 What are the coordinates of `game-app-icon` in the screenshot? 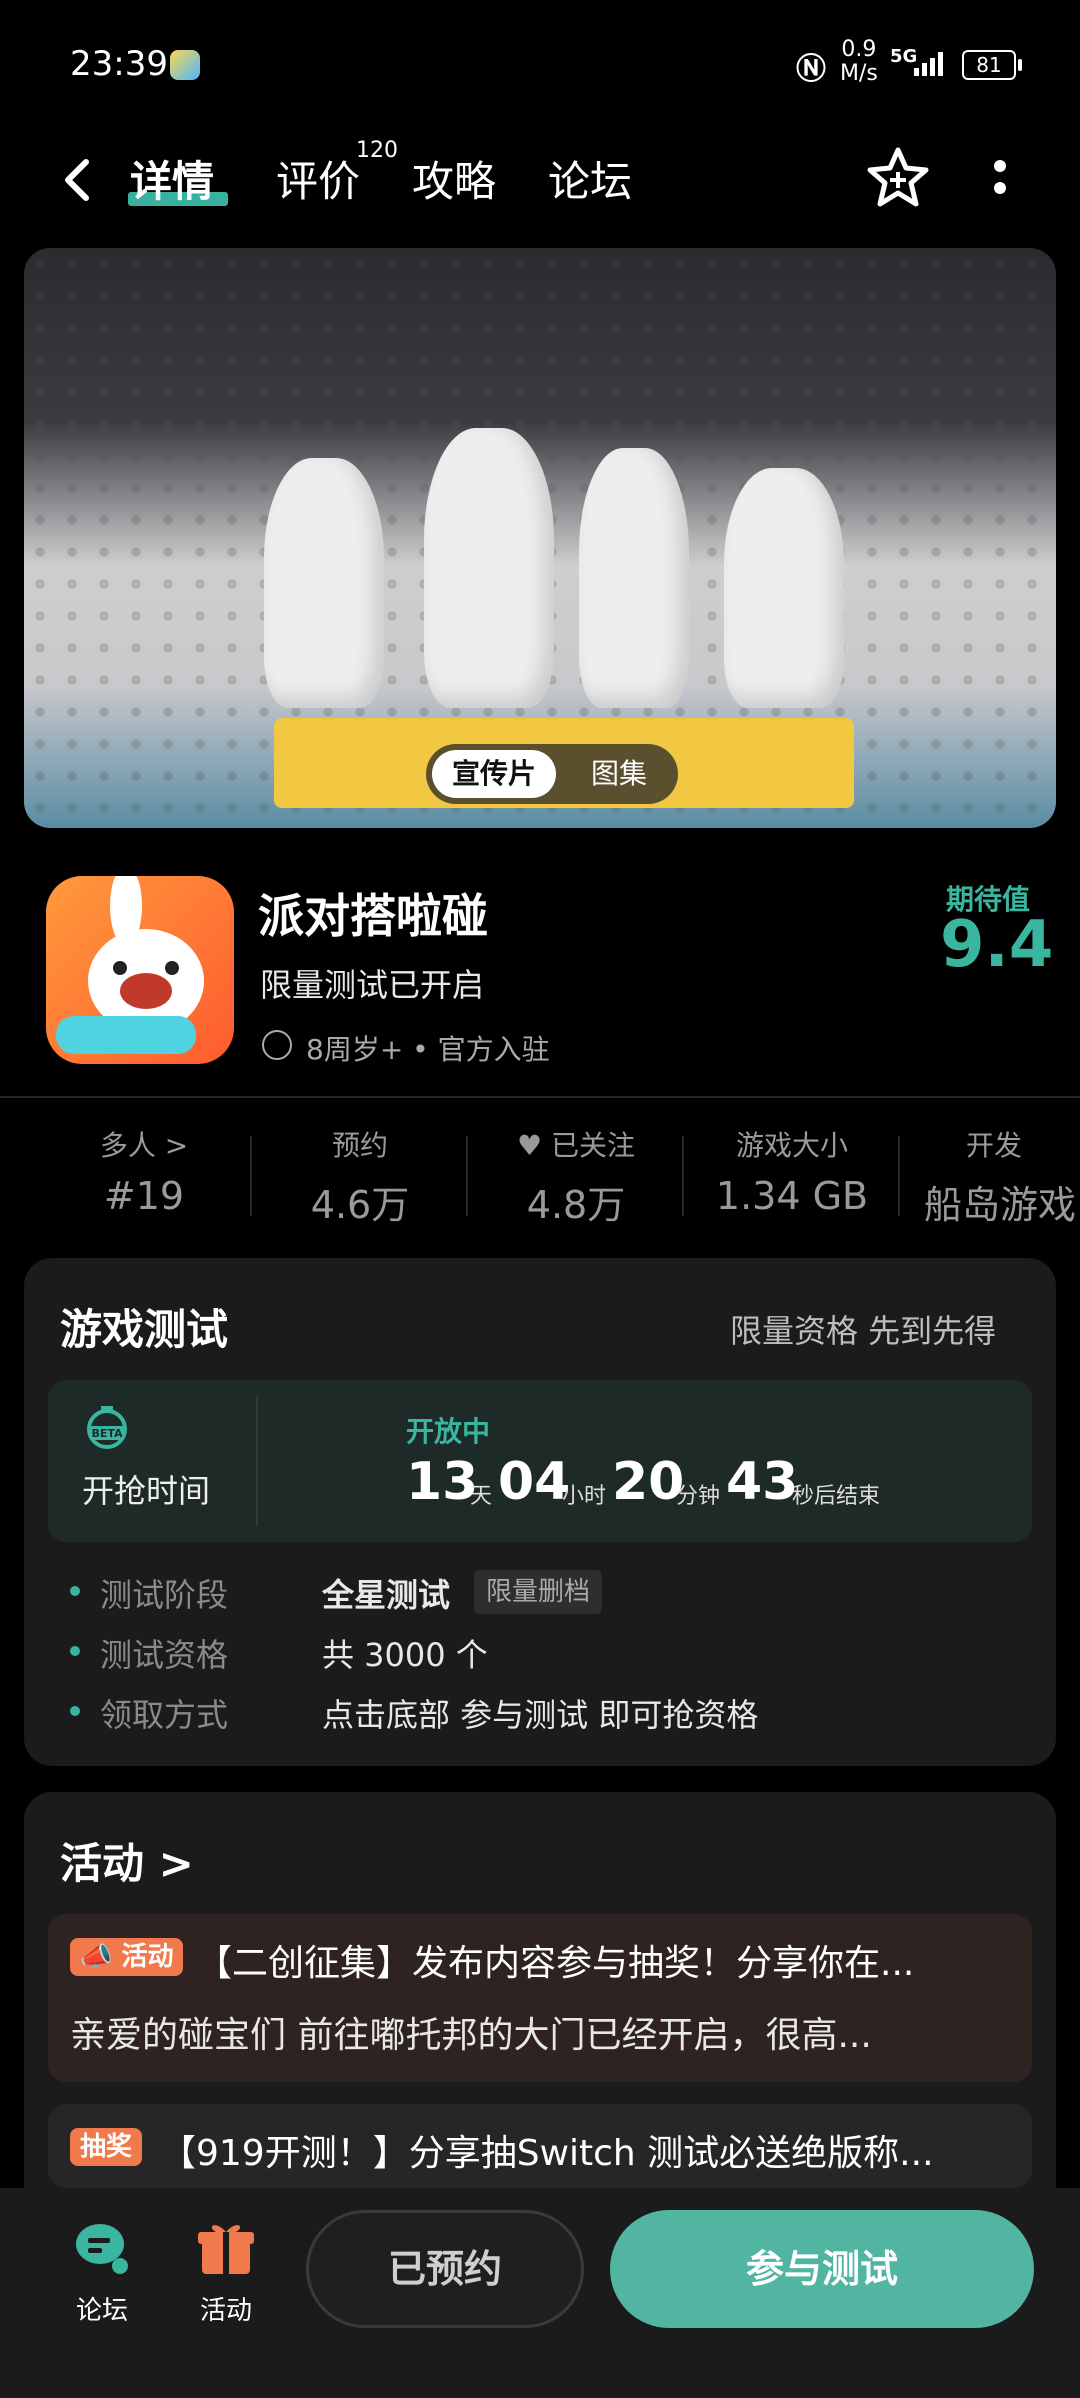 It's located at (140, 970).